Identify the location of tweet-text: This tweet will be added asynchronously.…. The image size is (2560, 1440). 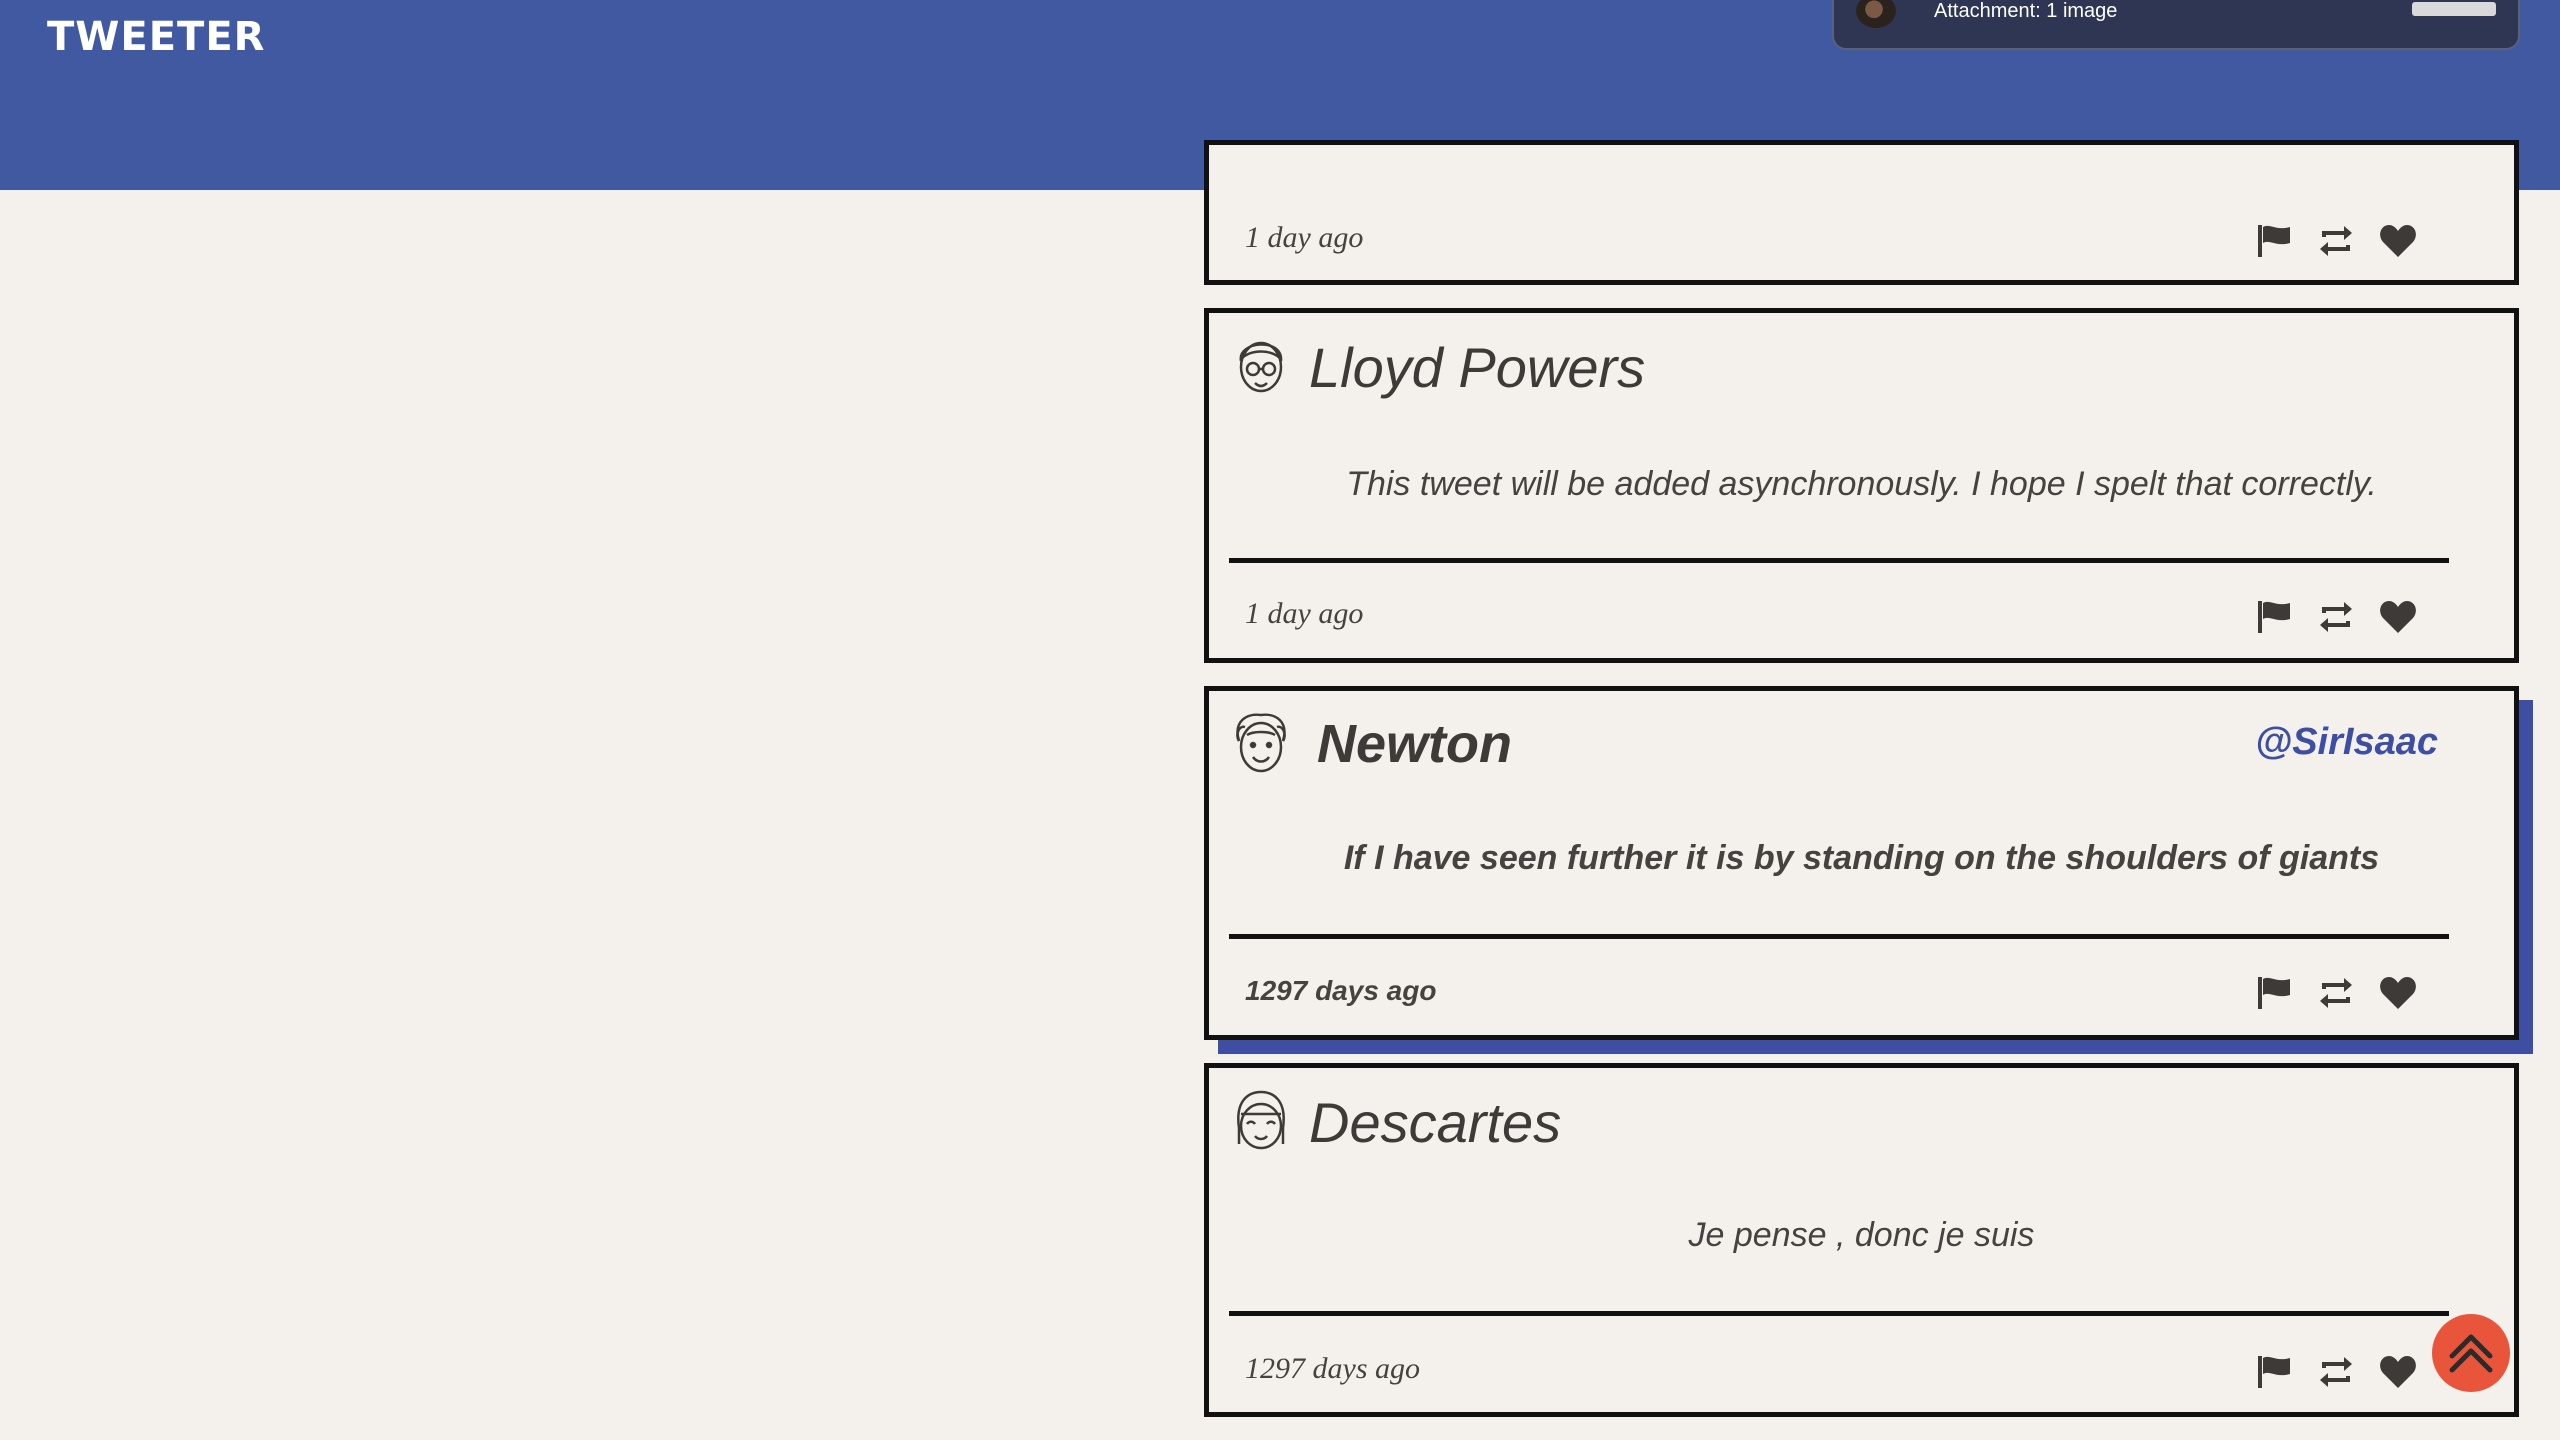
(1861, 484).